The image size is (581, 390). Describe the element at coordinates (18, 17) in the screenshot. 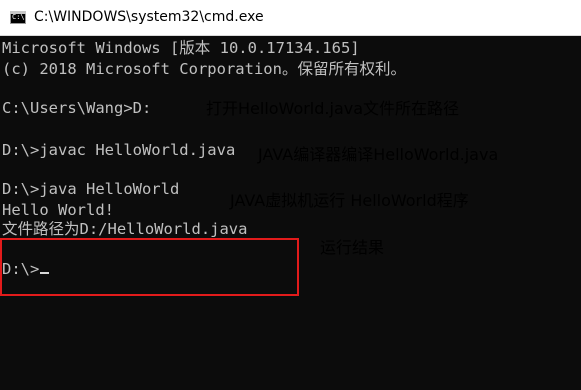

I see `cmd-app-icon: C:\` at that location.